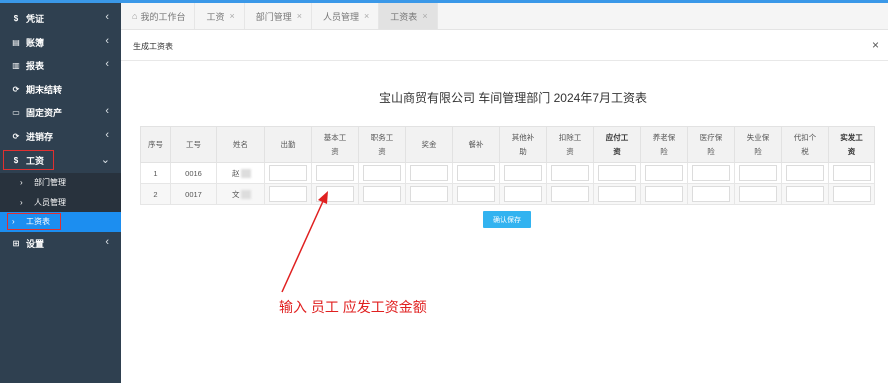 Image resolution: width=888 pixels, height=383 pixels. I want to click on column-header: 失业保险, so click(758, 144).